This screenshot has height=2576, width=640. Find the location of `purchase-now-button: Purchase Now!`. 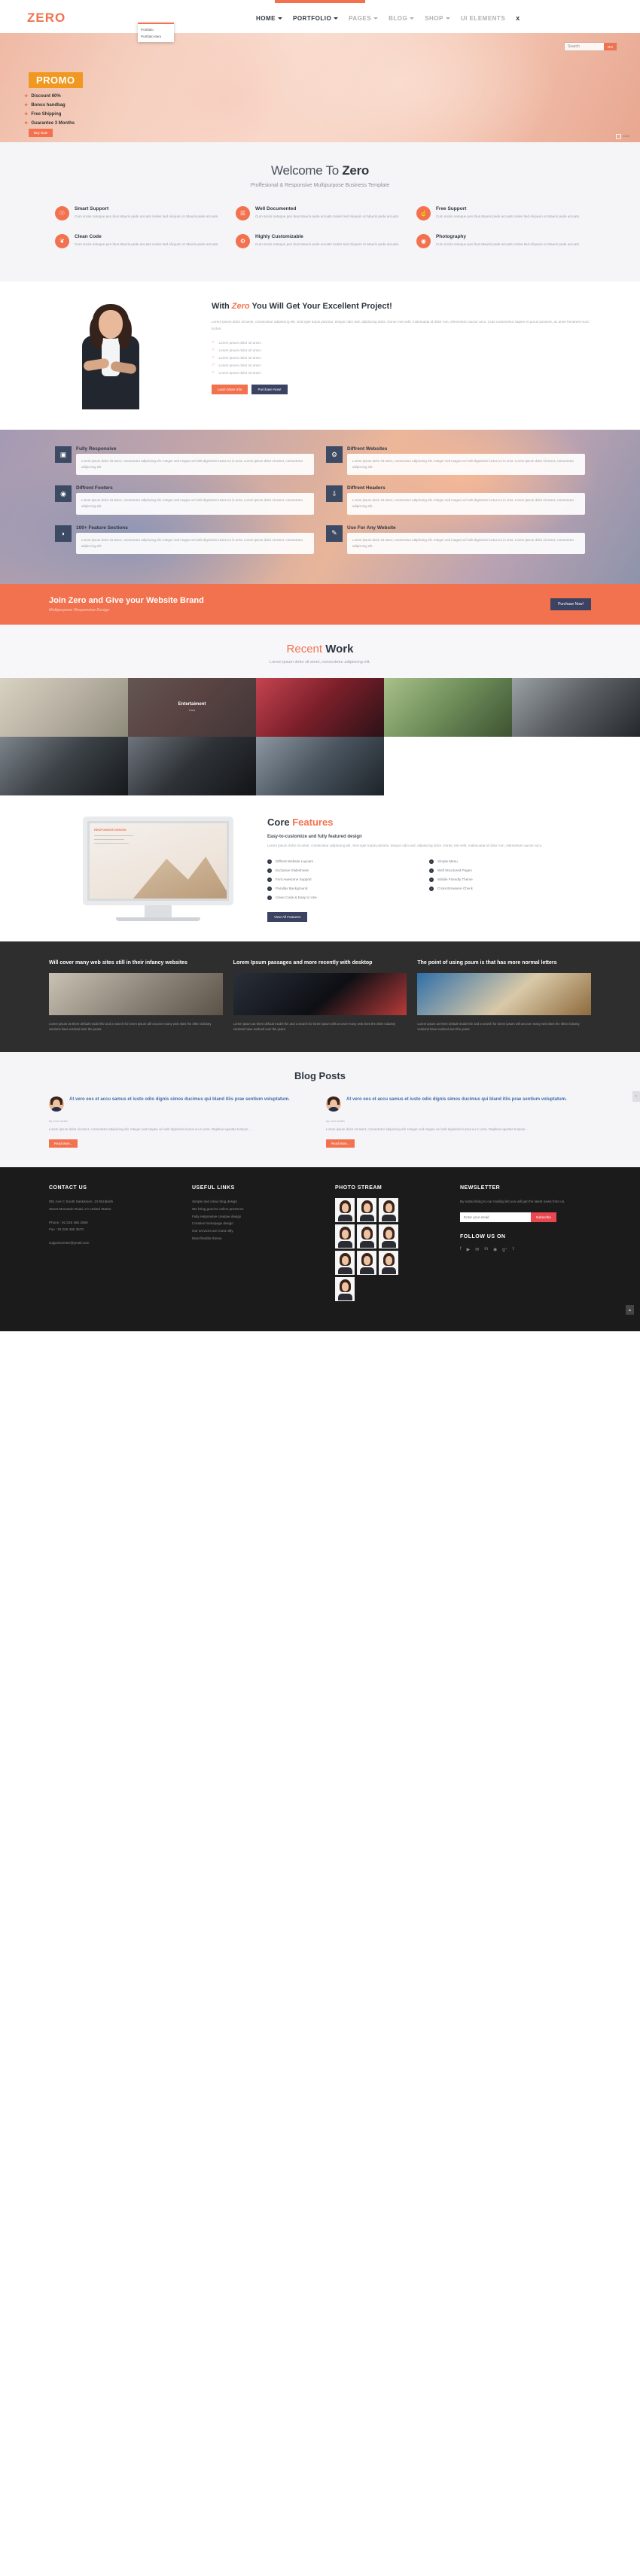

purchase-now-button: Purchase Now! is located at coordinates (269, 390).